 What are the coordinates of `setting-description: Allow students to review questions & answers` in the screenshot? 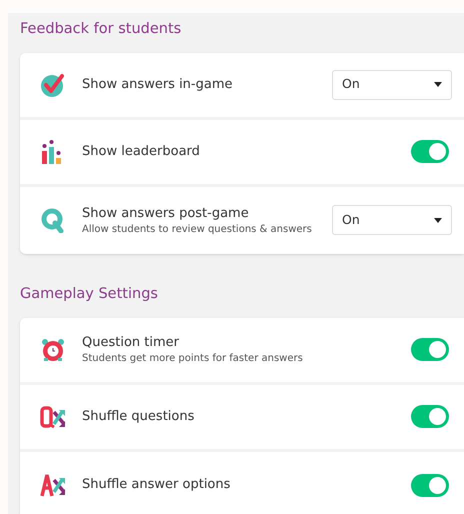 It's located at (197, 229).